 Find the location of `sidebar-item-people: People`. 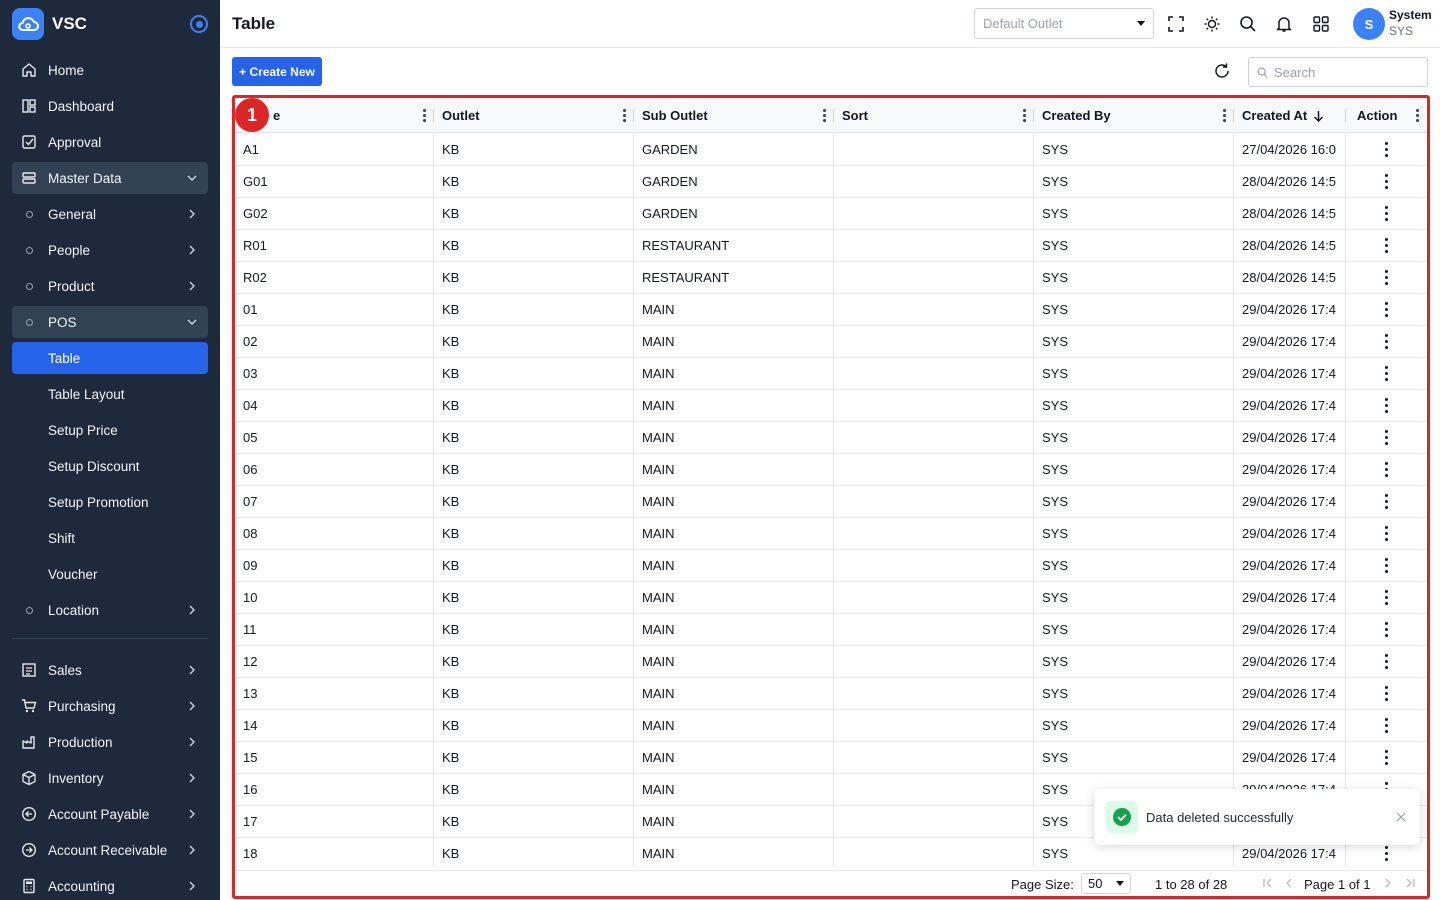

sidebar-item-people: People is located at coordinates (110, 250).